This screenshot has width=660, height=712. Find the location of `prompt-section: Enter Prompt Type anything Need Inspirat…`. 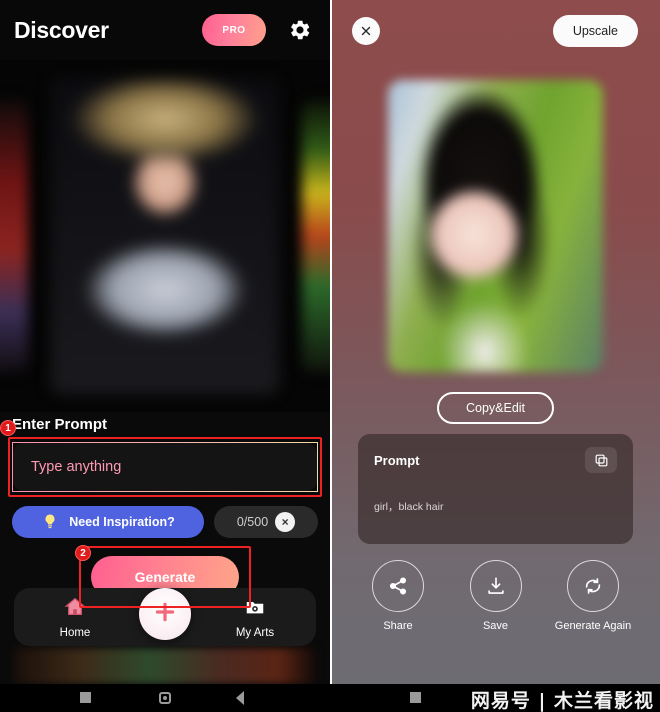

prompt-section: Enter Prompt Type anything Need Inspirat… is located at coordinates (165, 510).